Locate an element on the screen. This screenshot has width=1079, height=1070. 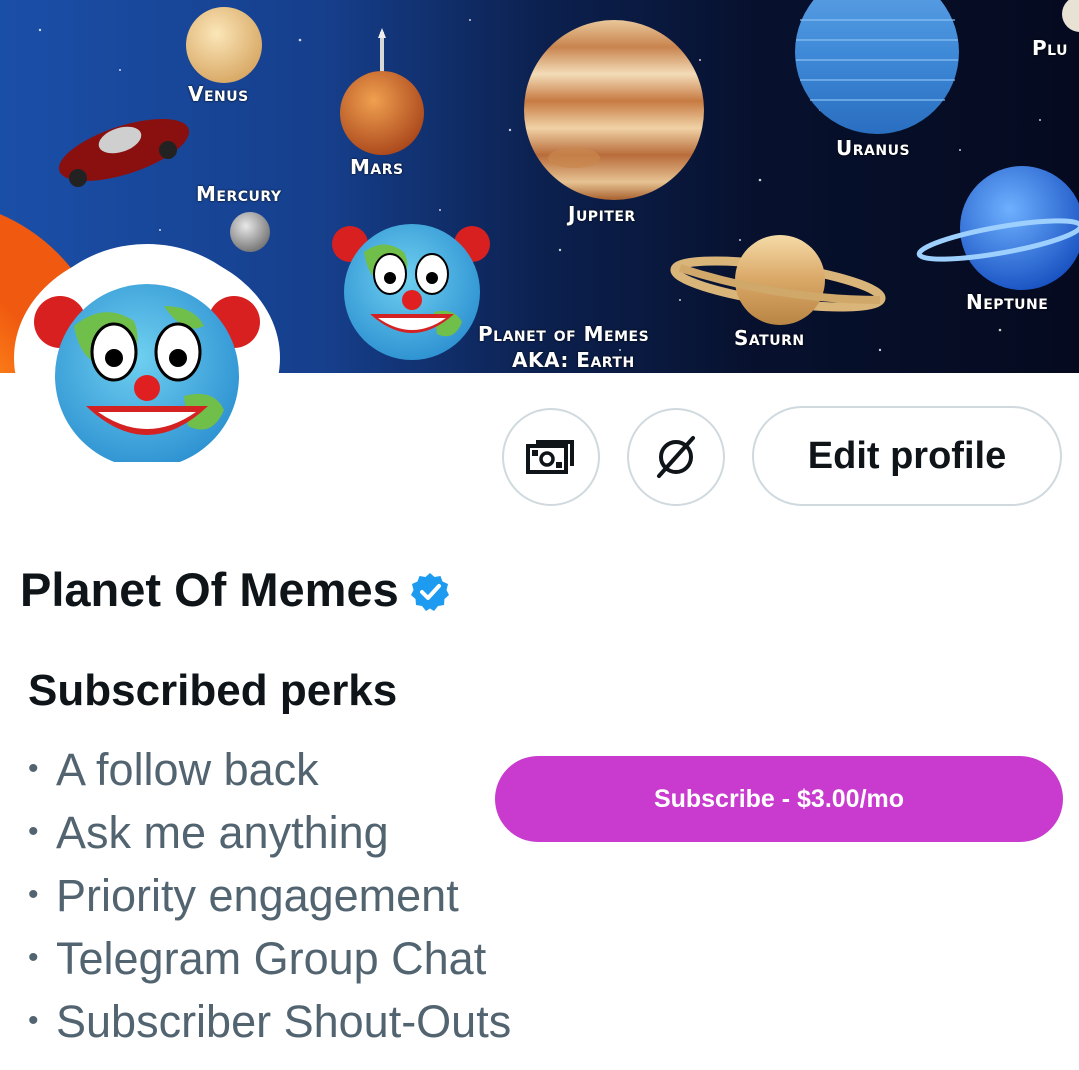
perk-text: Telegram Group Chat is located at coordinates (271, 958).